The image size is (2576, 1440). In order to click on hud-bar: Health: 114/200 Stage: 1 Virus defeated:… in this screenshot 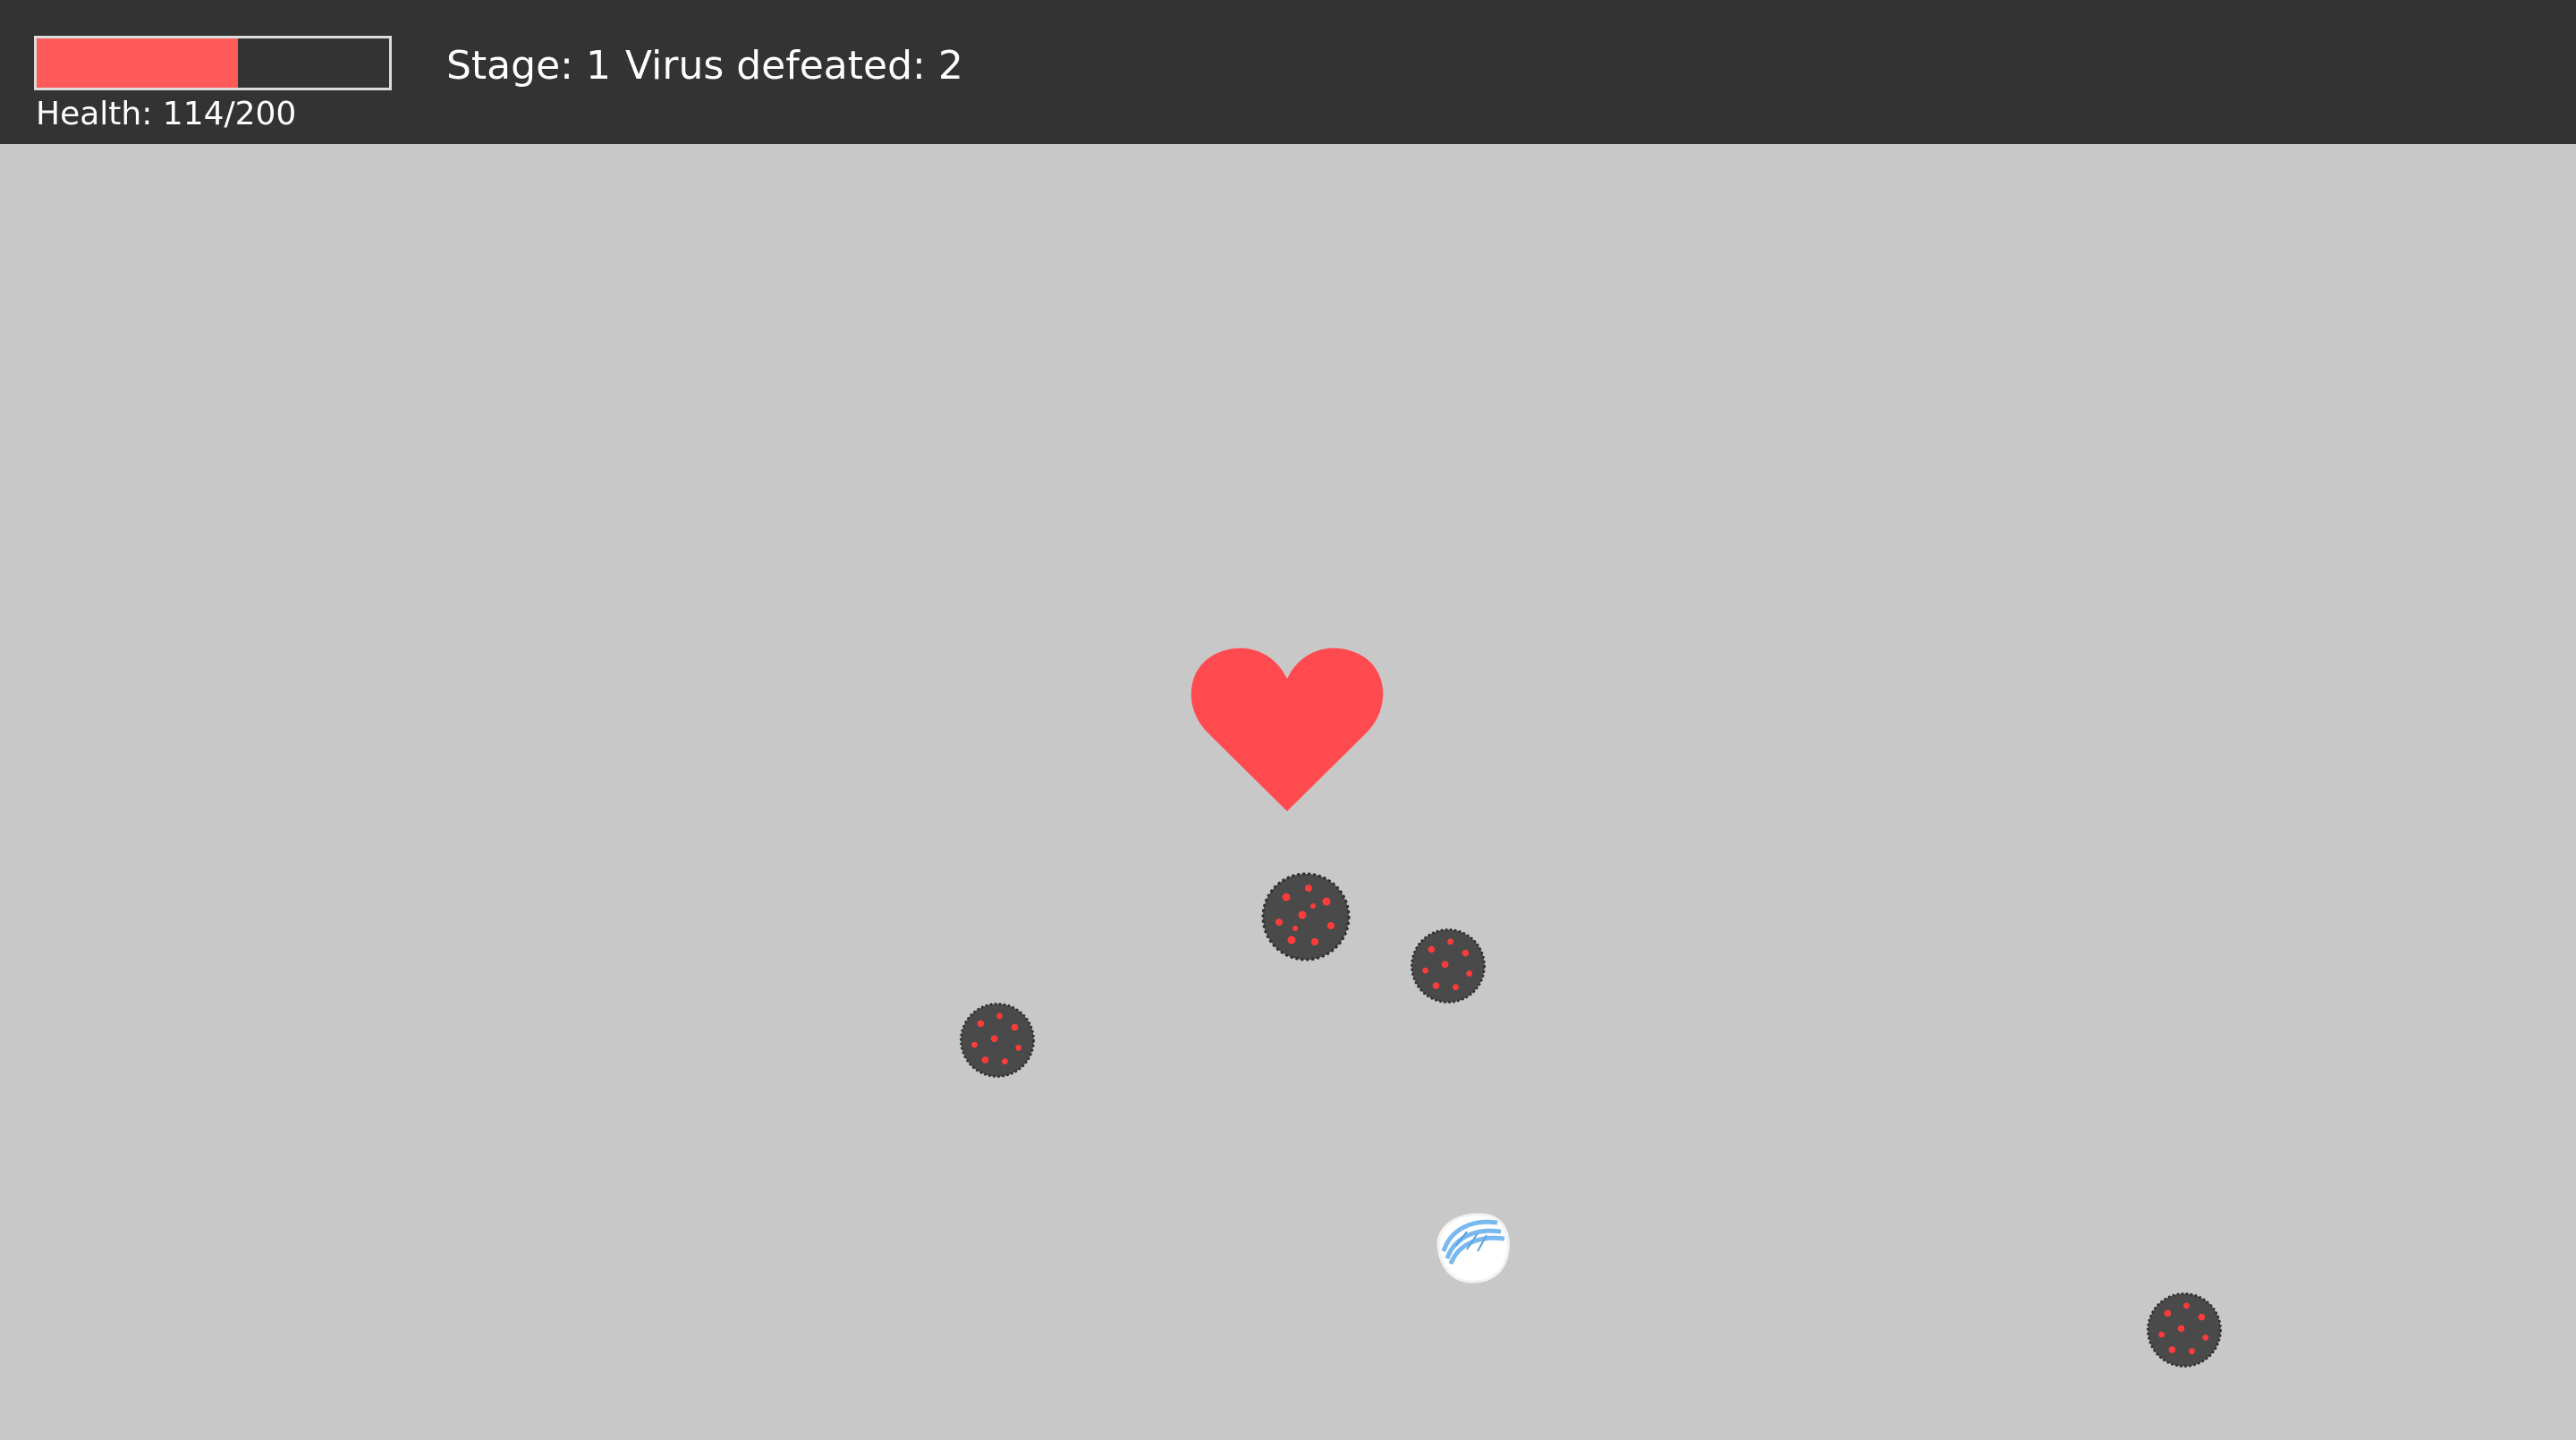, I will do `click(1288, 72)`.